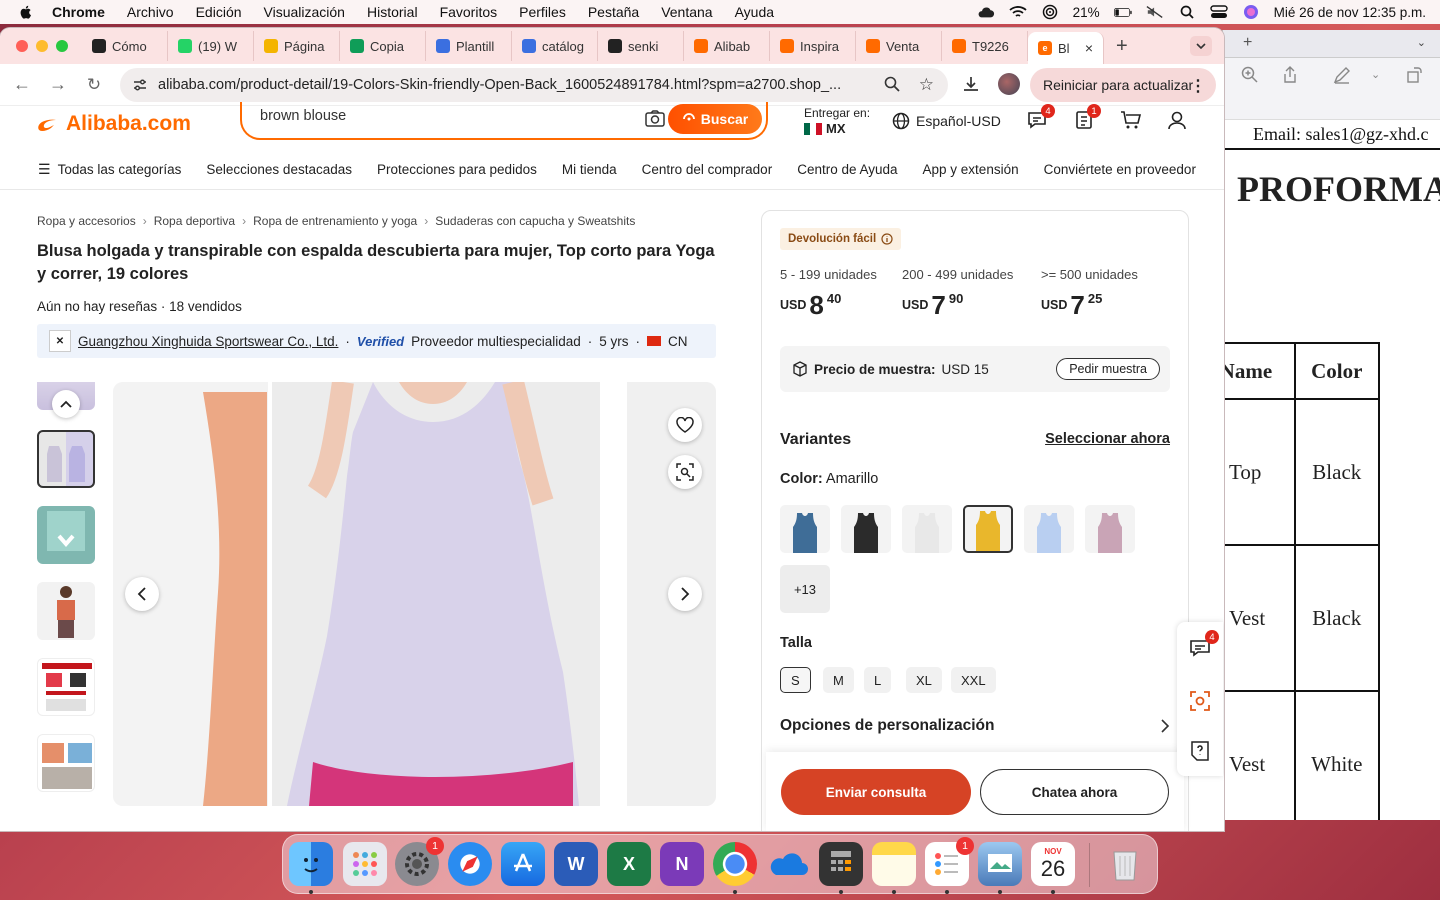 This screenshot has width=1440, height=900. Describe the element at coordinates (555, 46) in the screenshot. I see `tab-5: catálog` at that location.